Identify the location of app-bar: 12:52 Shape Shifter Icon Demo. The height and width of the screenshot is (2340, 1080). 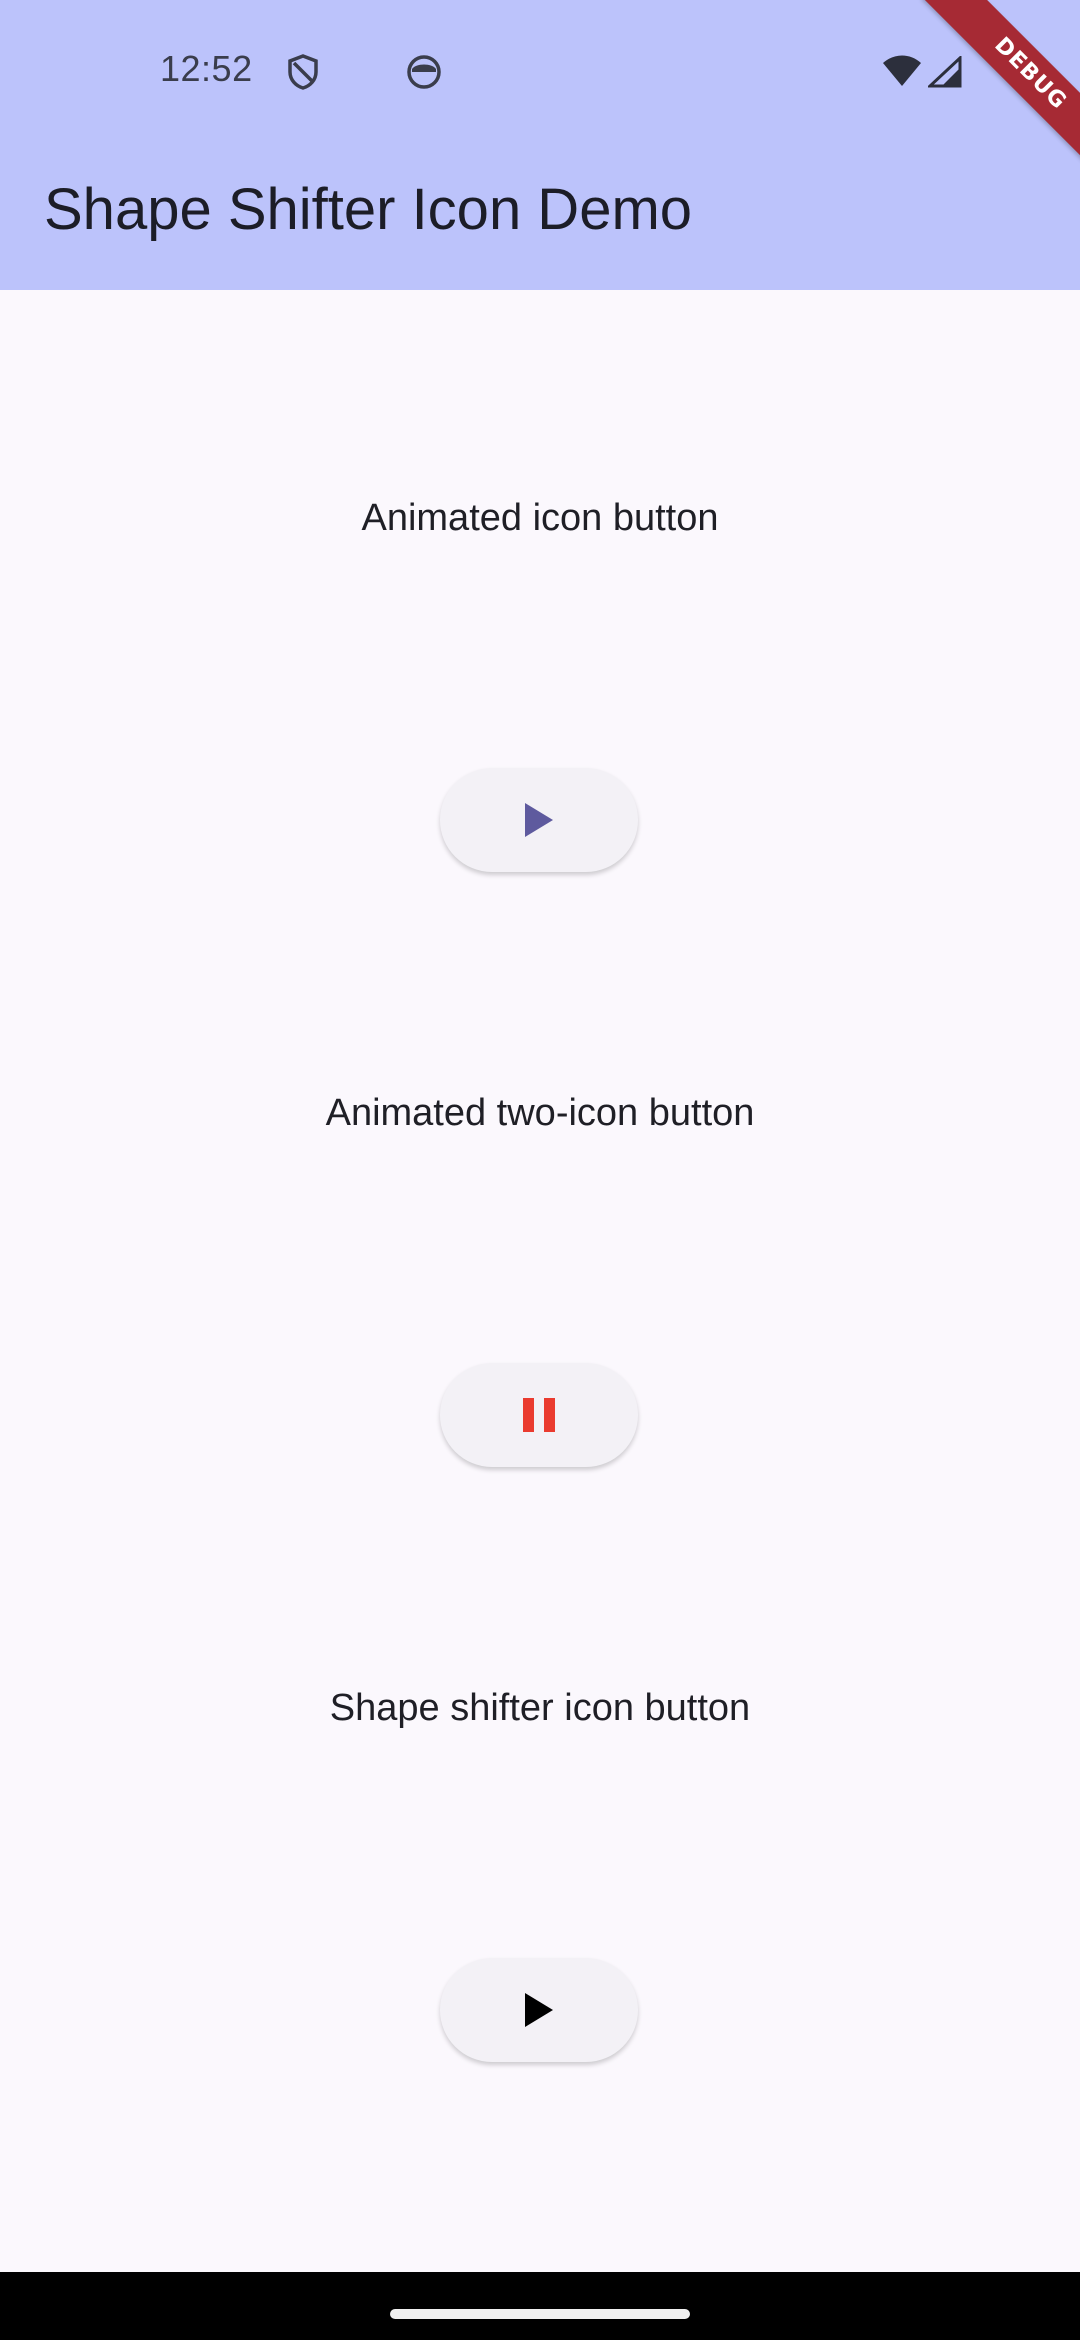
(540, 145).